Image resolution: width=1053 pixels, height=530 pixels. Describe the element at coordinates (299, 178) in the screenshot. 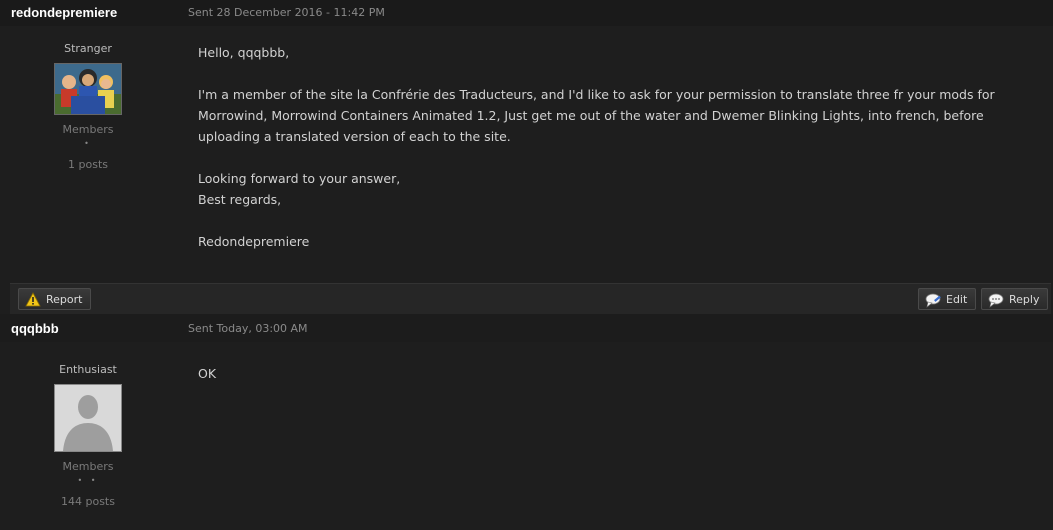

I see `post-paragraph: Looking forward to your answer,` at that location.